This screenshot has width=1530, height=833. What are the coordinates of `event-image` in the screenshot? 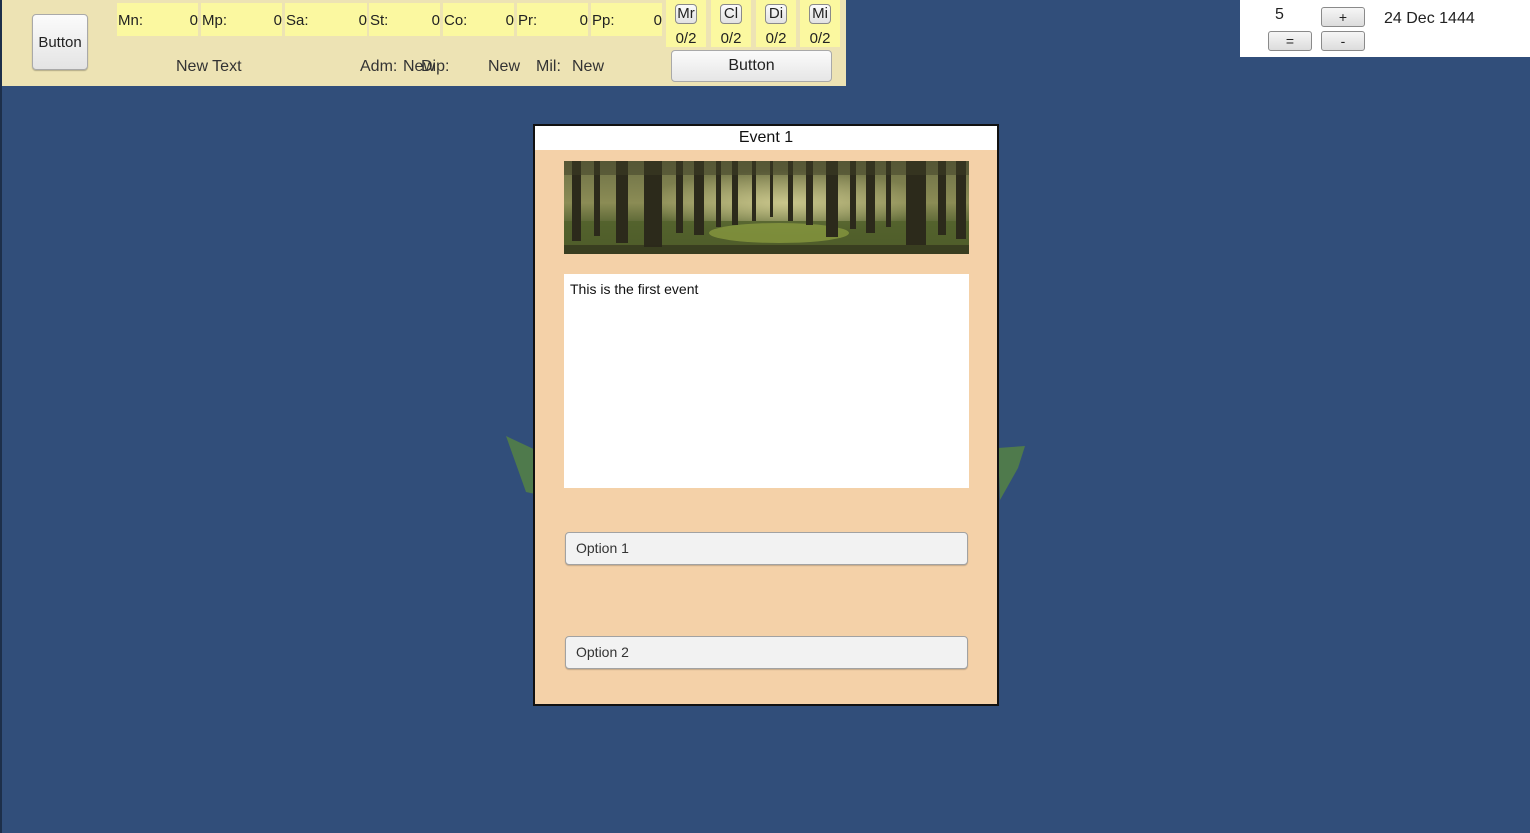 It's located at (766, 207).